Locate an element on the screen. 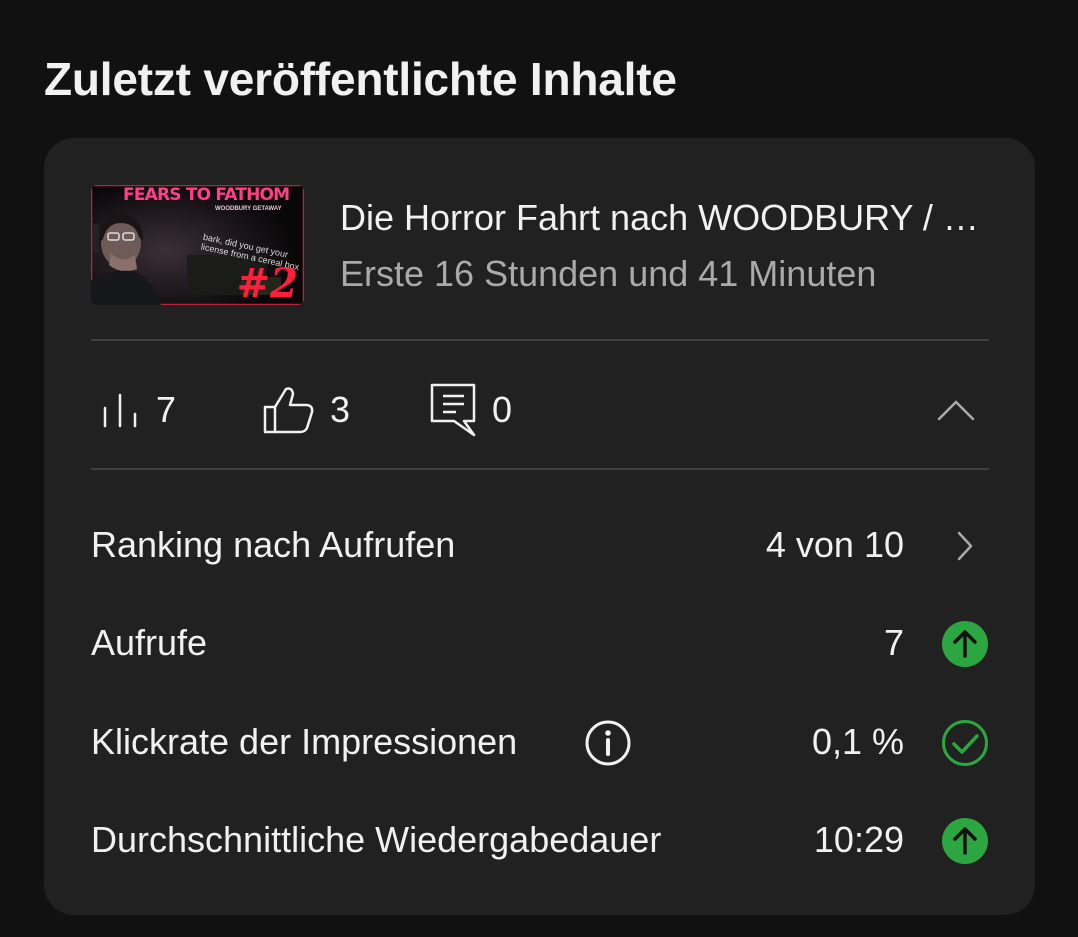  comments-stat: 0 is located at coordinates (471, 410).